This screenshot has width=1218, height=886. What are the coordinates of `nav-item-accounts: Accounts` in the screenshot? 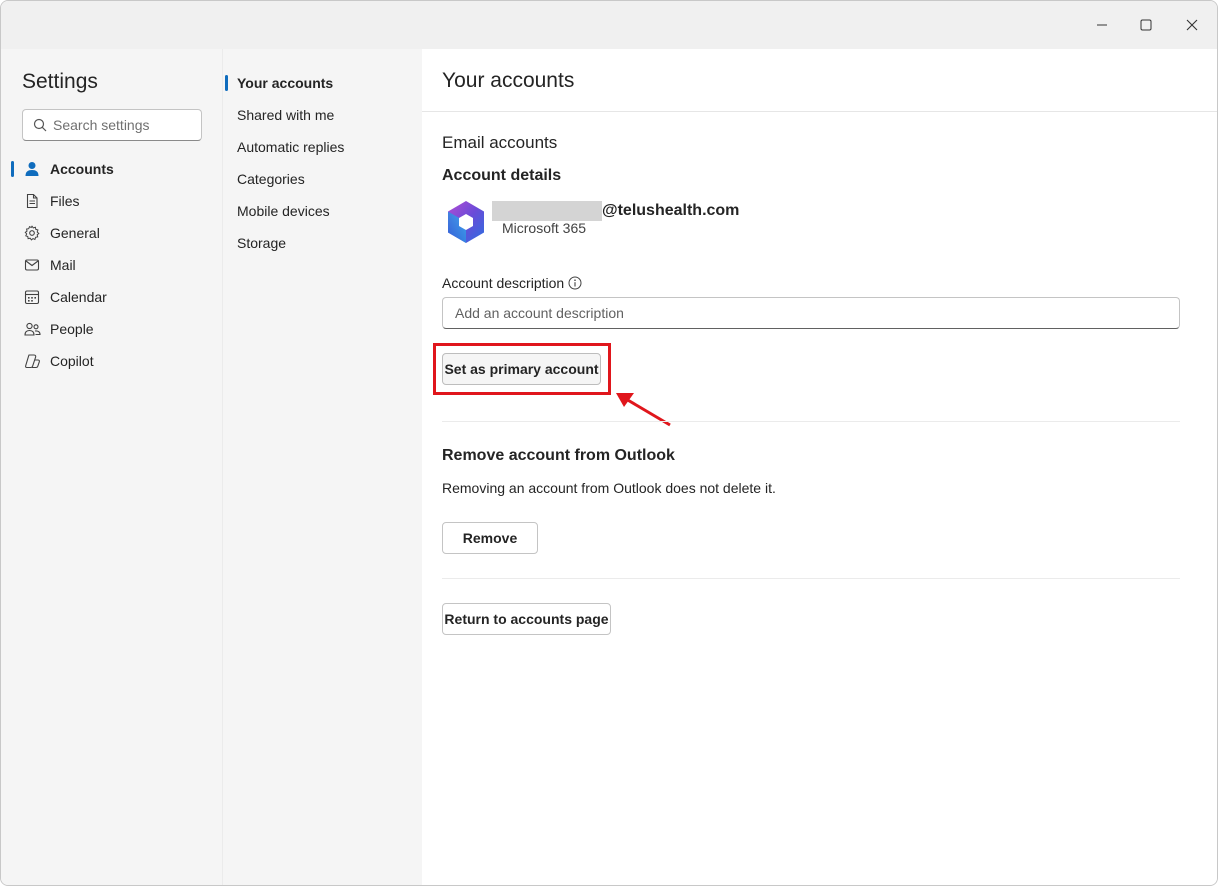 It's located at (111, 169).